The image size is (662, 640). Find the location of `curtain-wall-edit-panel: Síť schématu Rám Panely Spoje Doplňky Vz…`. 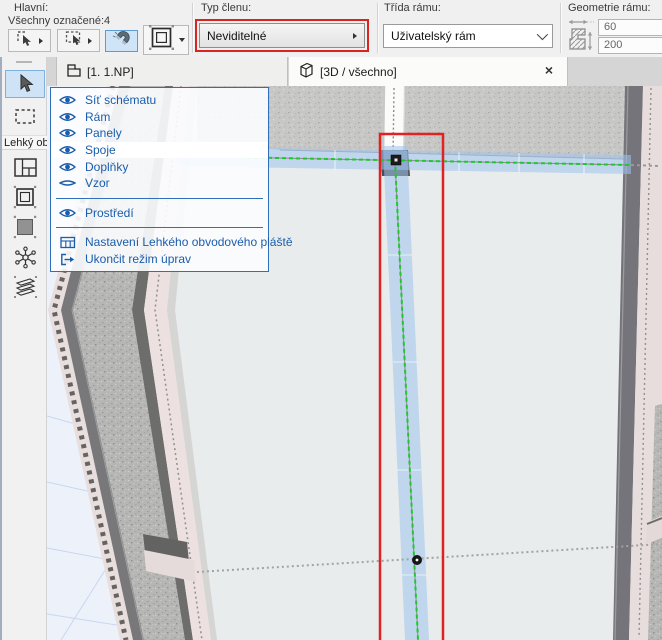

curtain-wall-edit-panel: Síť schématu Rám Panely Spoje Doplňky Vz… is located at coordinates (171, 180).